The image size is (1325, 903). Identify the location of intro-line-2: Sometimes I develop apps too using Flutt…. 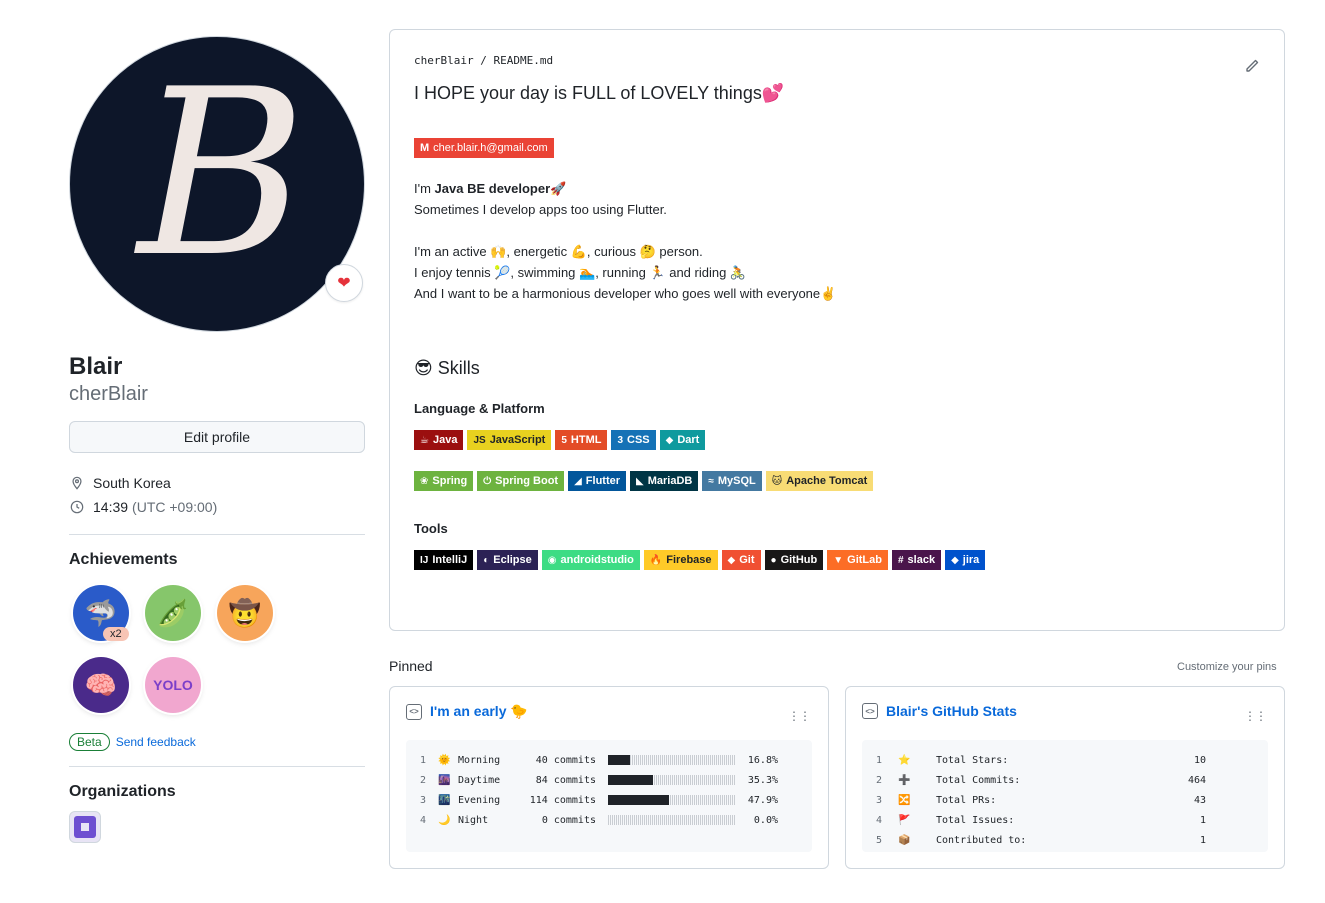
(540, 209).